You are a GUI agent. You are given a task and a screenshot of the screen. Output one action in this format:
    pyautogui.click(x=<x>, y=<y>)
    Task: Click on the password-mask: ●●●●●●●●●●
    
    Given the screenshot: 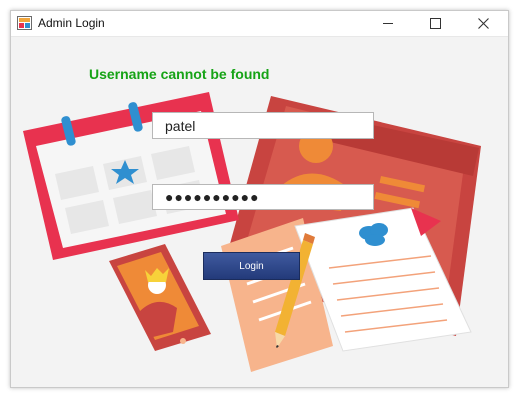 What is the action you would take?
    pyautogui.click(x=212, y=197)
    